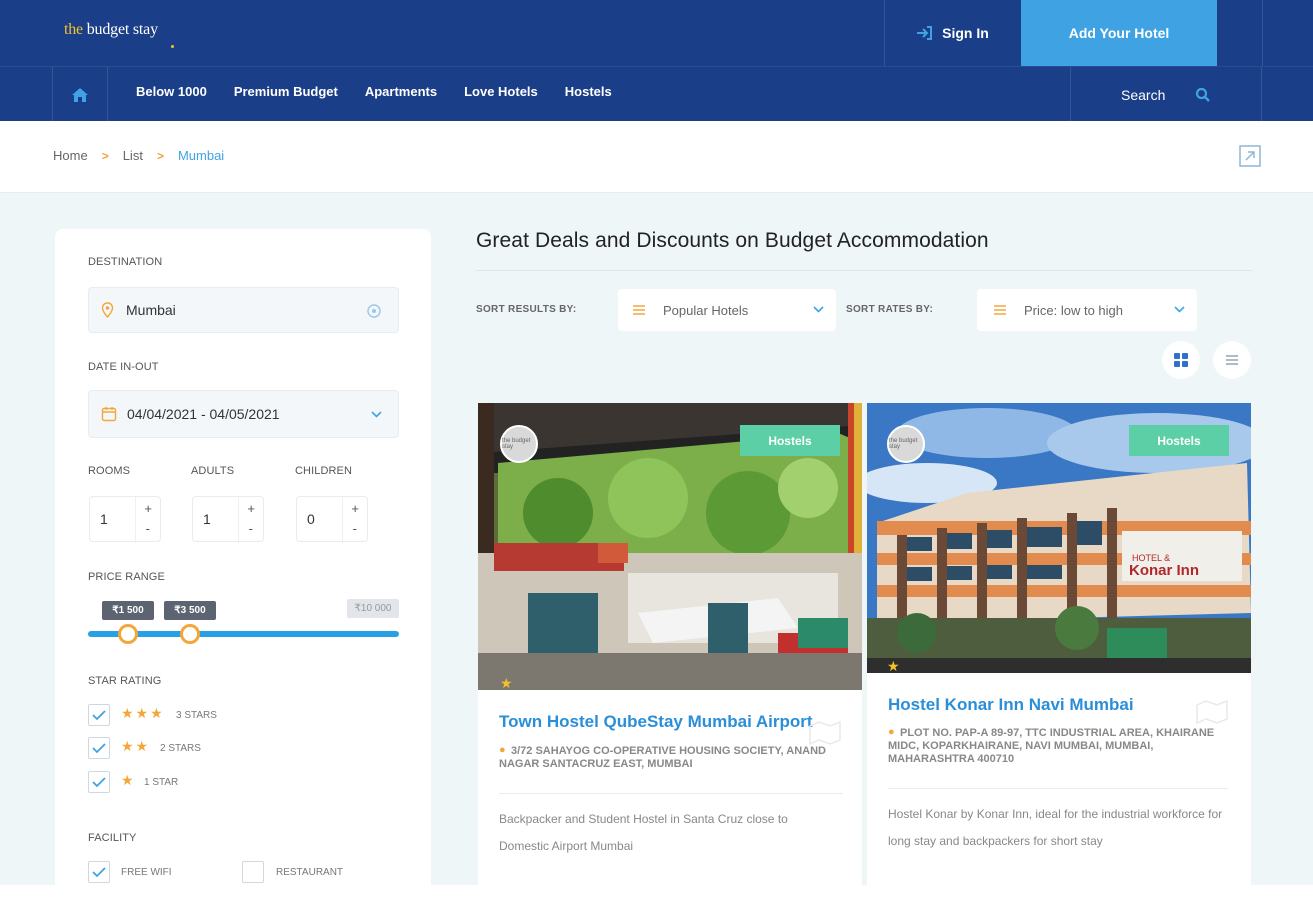 Image resolution: width=1313 pixels, height=900 pixels. I want to click on restaurant-checkbox, so click(253, 872).